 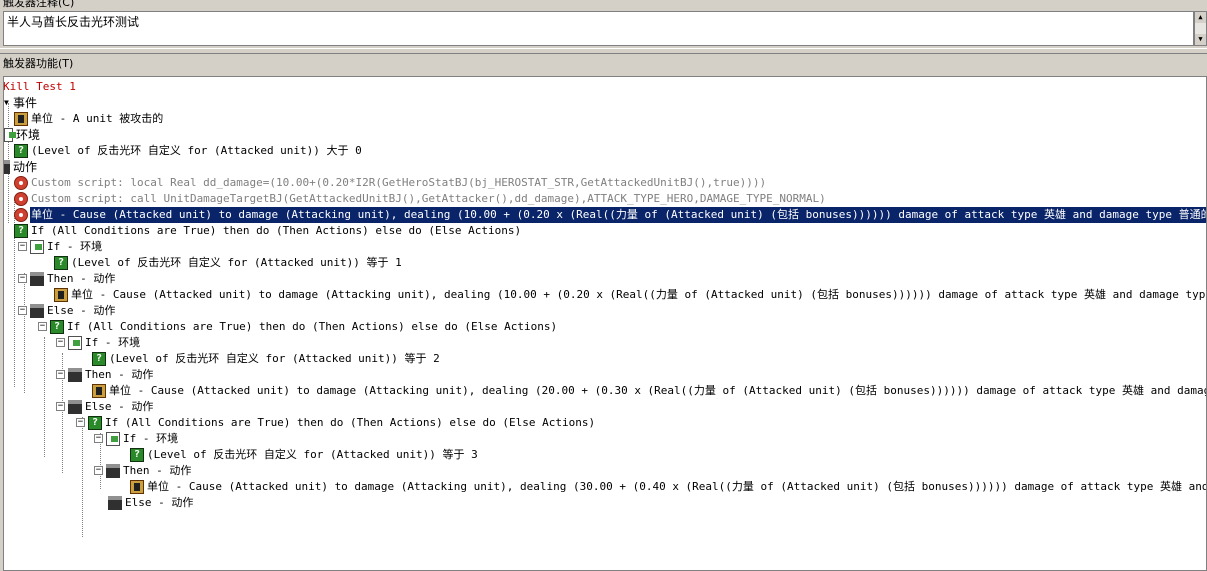 I want to click on comment-field: 半人马酋长反击光环测试, so click(x=598, y=28).